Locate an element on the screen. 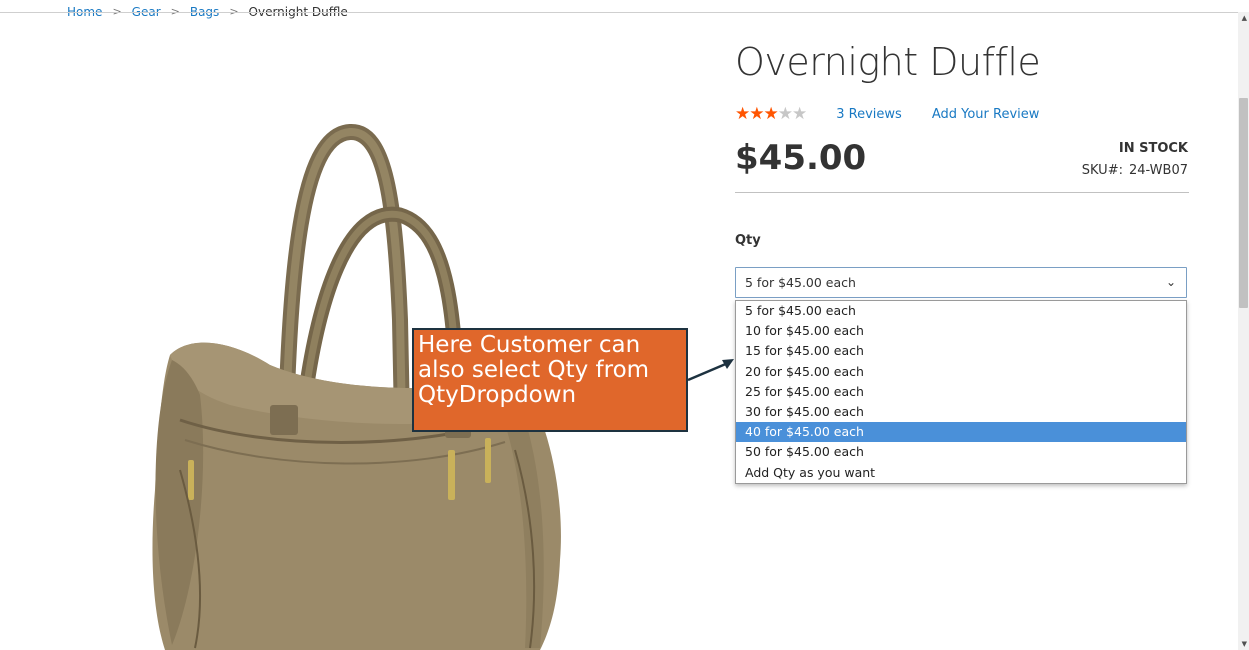 The width and height of the screenshot is (1249, 650). page-title: Overnight Duffle is located at coordinates (888, 62).